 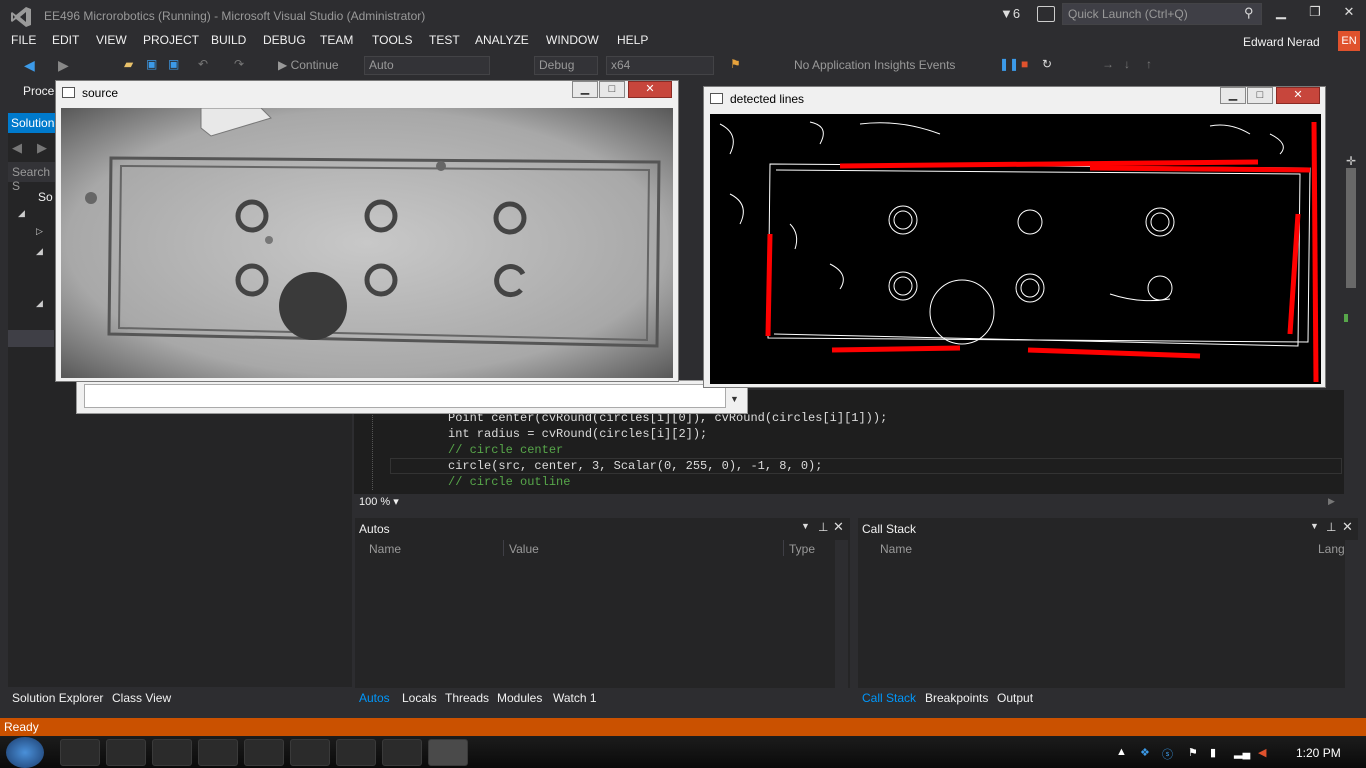 What do you see at coordinates (33, 123) in the screenshot?
I see `solution-explorer-tab: Solution` at bounding box center [33, 123].